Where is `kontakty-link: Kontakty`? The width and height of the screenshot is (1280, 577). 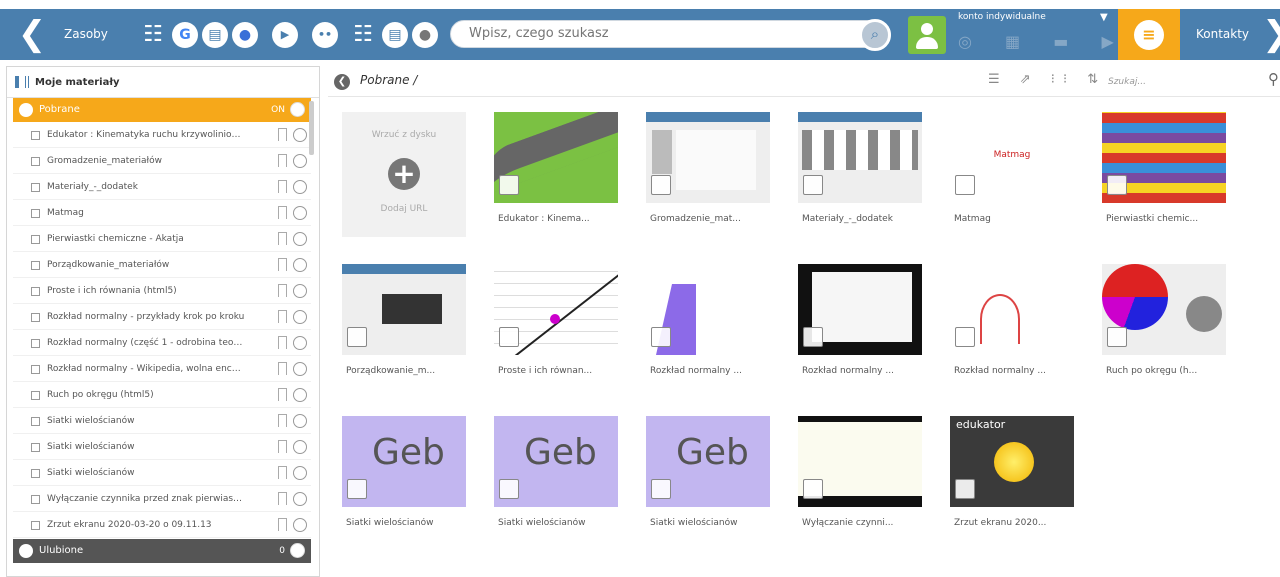 kontakty-link: Kontakty is located at coordinates (1222, 34).